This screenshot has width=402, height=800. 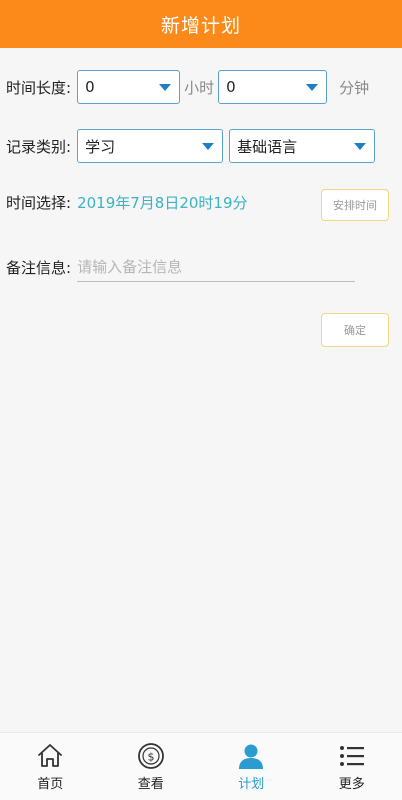 I want to click on minutes-select: 0, so click(x=273, y=87).